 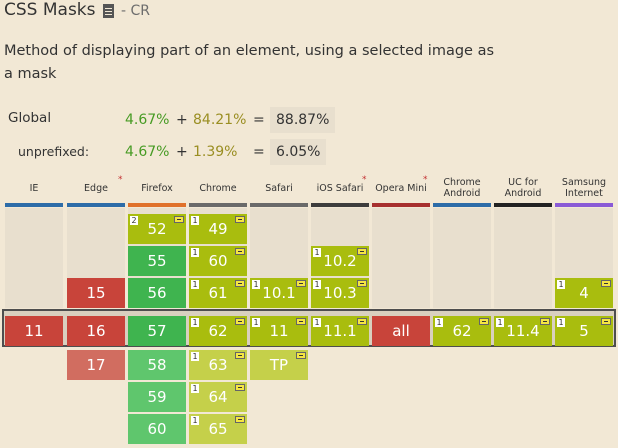 I want to click on support-cell-chrome-49: 49 1, so click(x=218, y=229).